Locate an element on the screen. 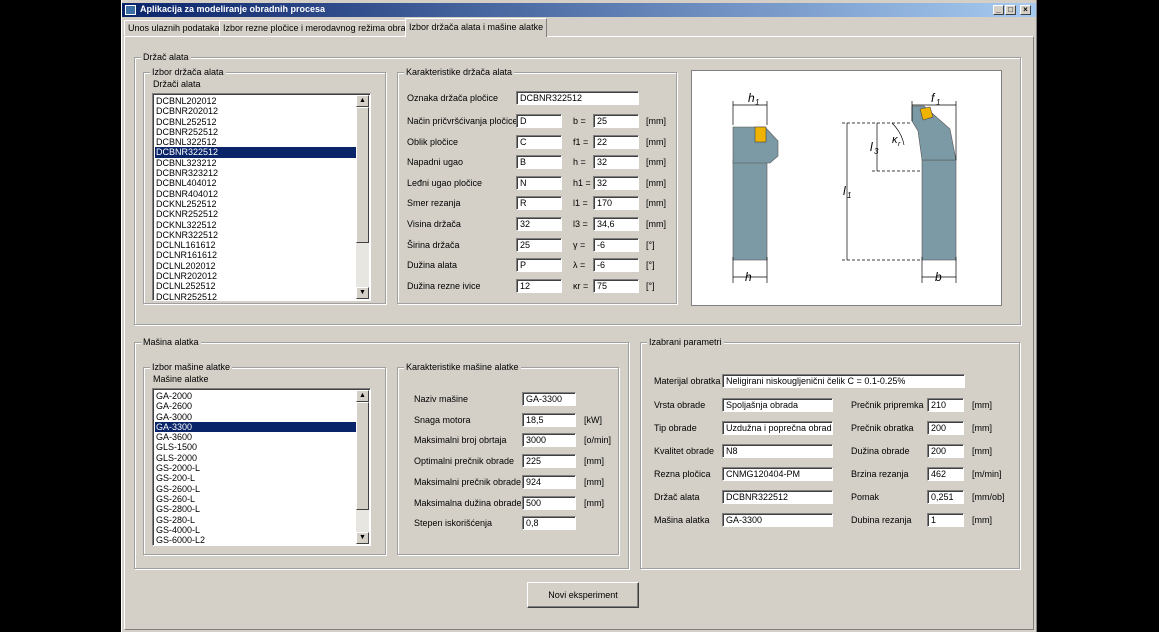 The image size is (1159, 632). list-item: DCKNR322512 is located at coordinates (255, 235).